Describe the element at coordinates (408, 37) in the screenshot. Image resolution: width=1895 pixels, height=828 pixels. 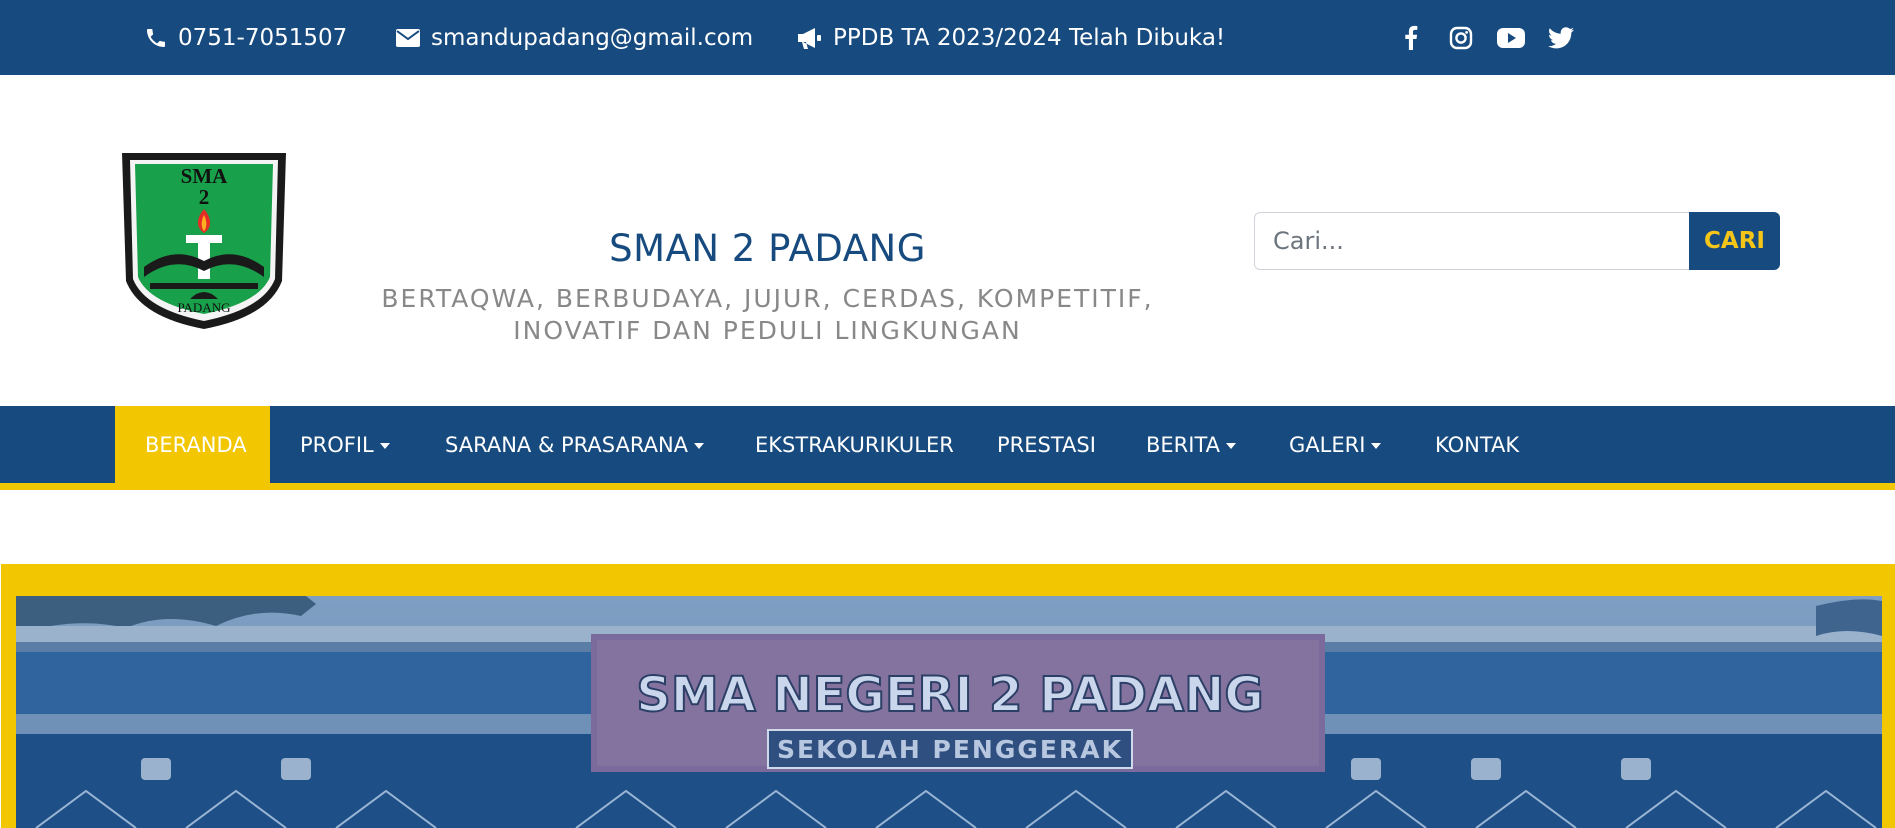
I see `envelope-icon` at that location.